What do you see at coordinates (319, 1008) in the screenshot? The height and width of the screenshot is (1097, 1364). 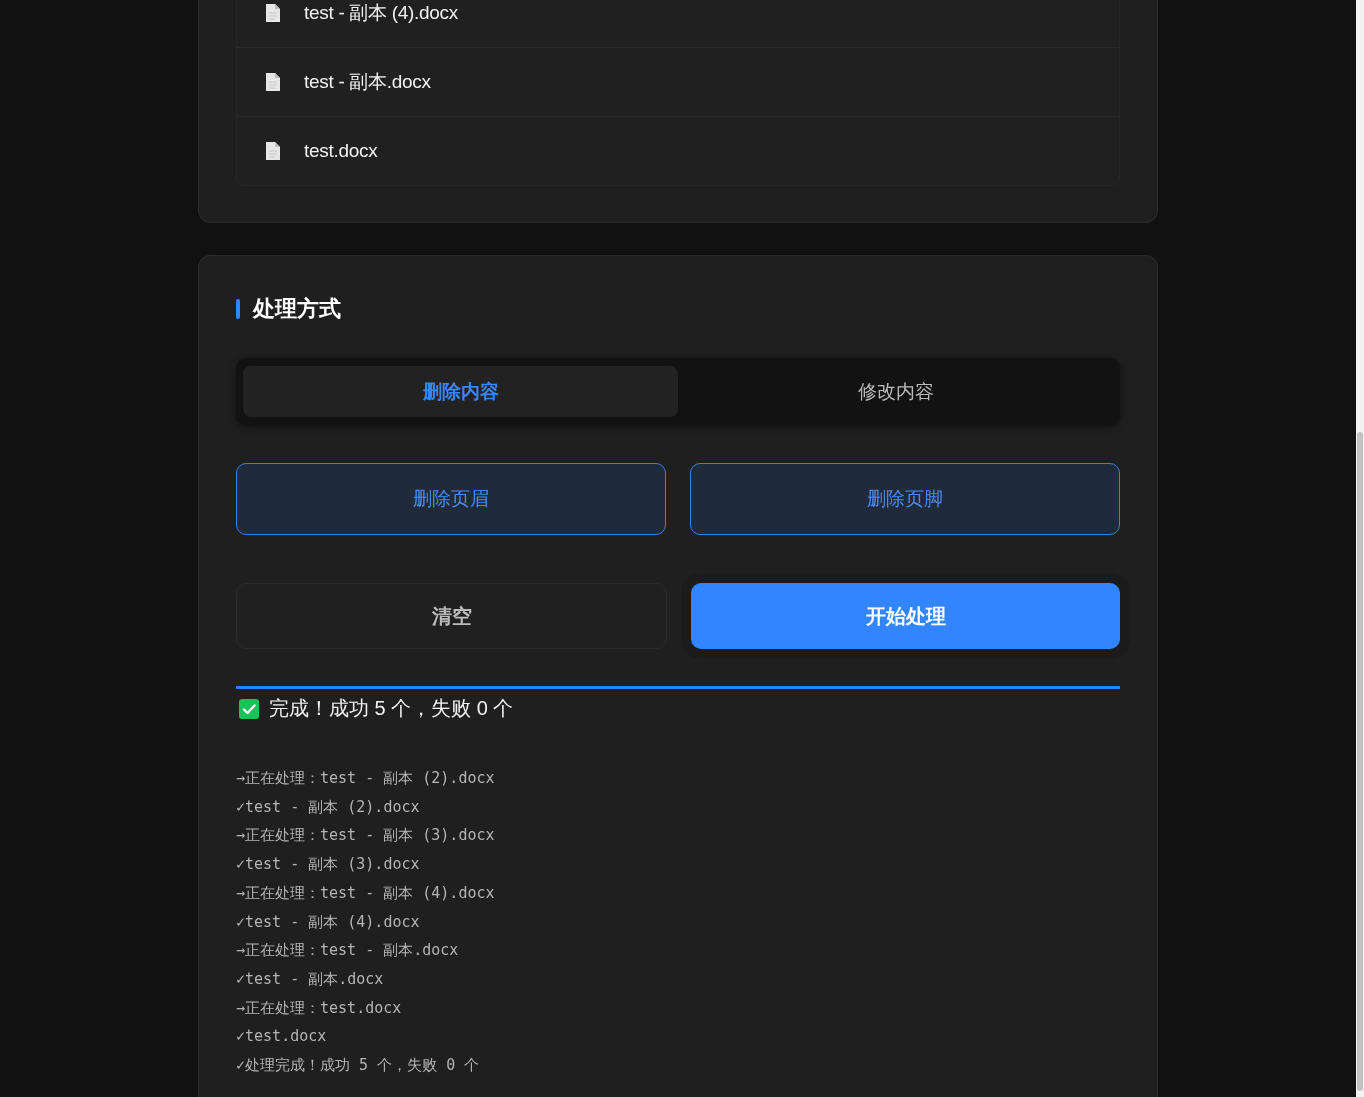 I see `log-line: →正在处理：test.docx` at bounding box center [319, 1008].